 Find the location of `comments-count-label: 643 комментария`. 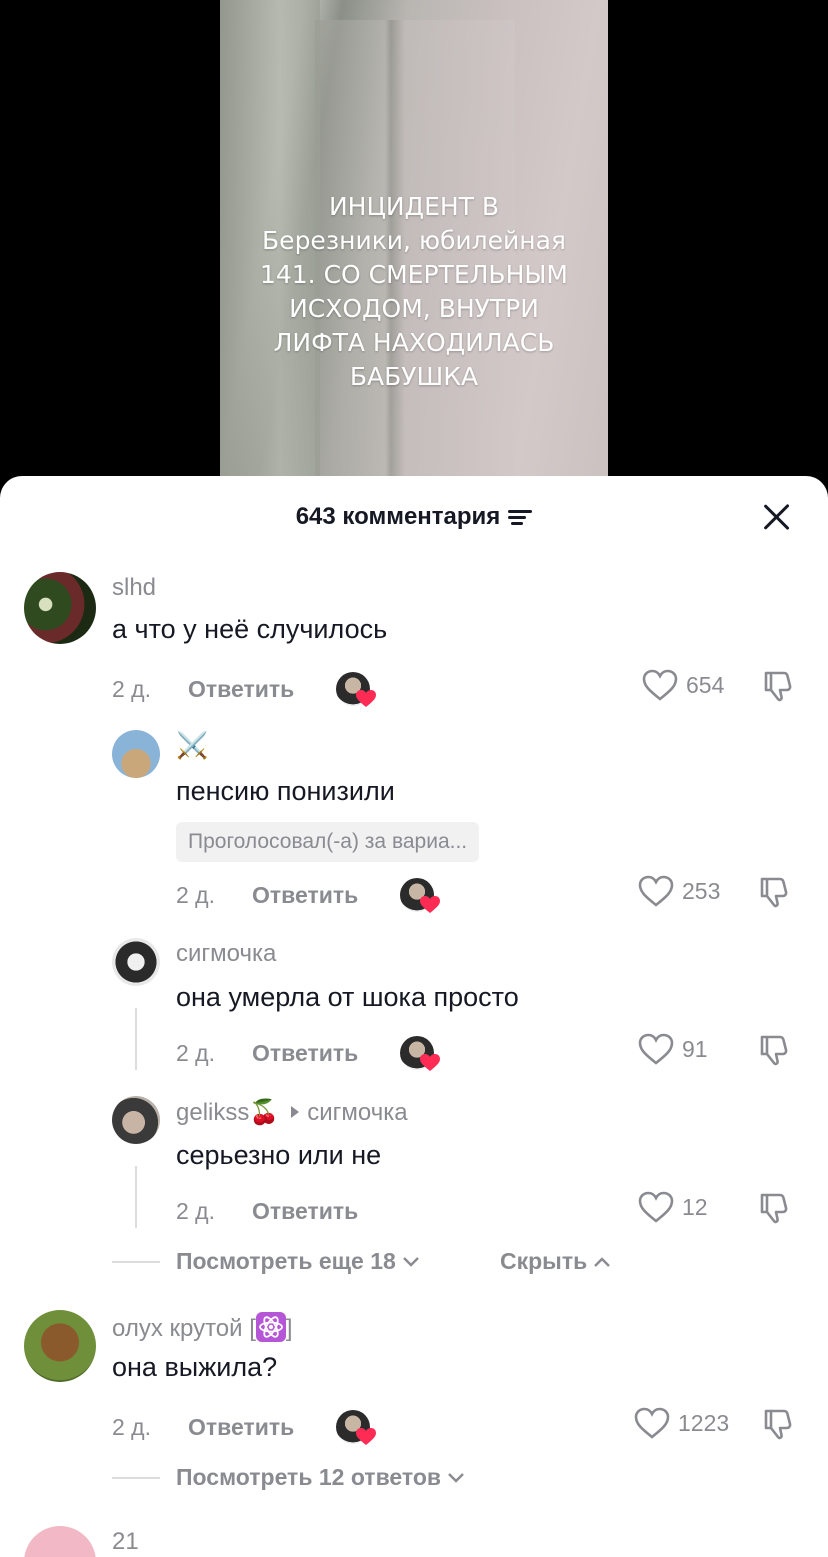

comments-count-label: 643 комментария is located at coordinates (398, 516).